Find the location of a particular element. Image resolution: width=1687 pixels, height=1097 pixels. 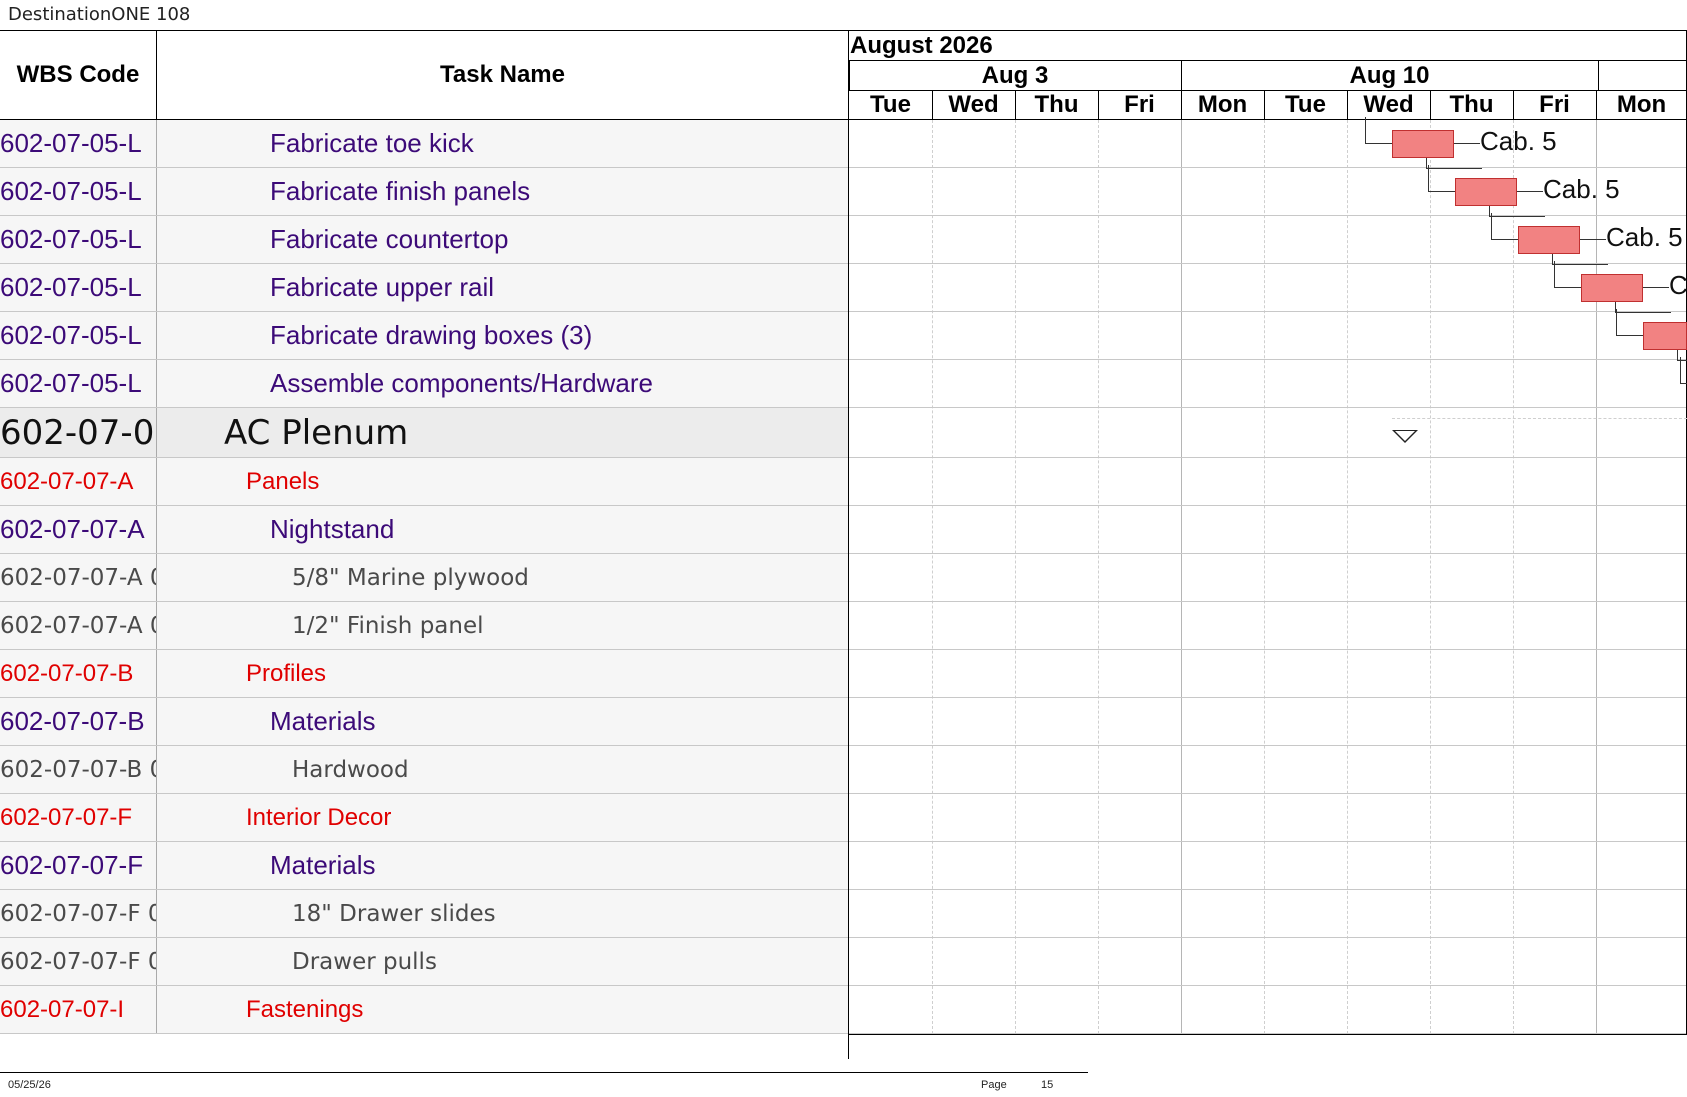

task-name-cell: Fabricate drawing boxes (3) is located at coordinates (431, 335).